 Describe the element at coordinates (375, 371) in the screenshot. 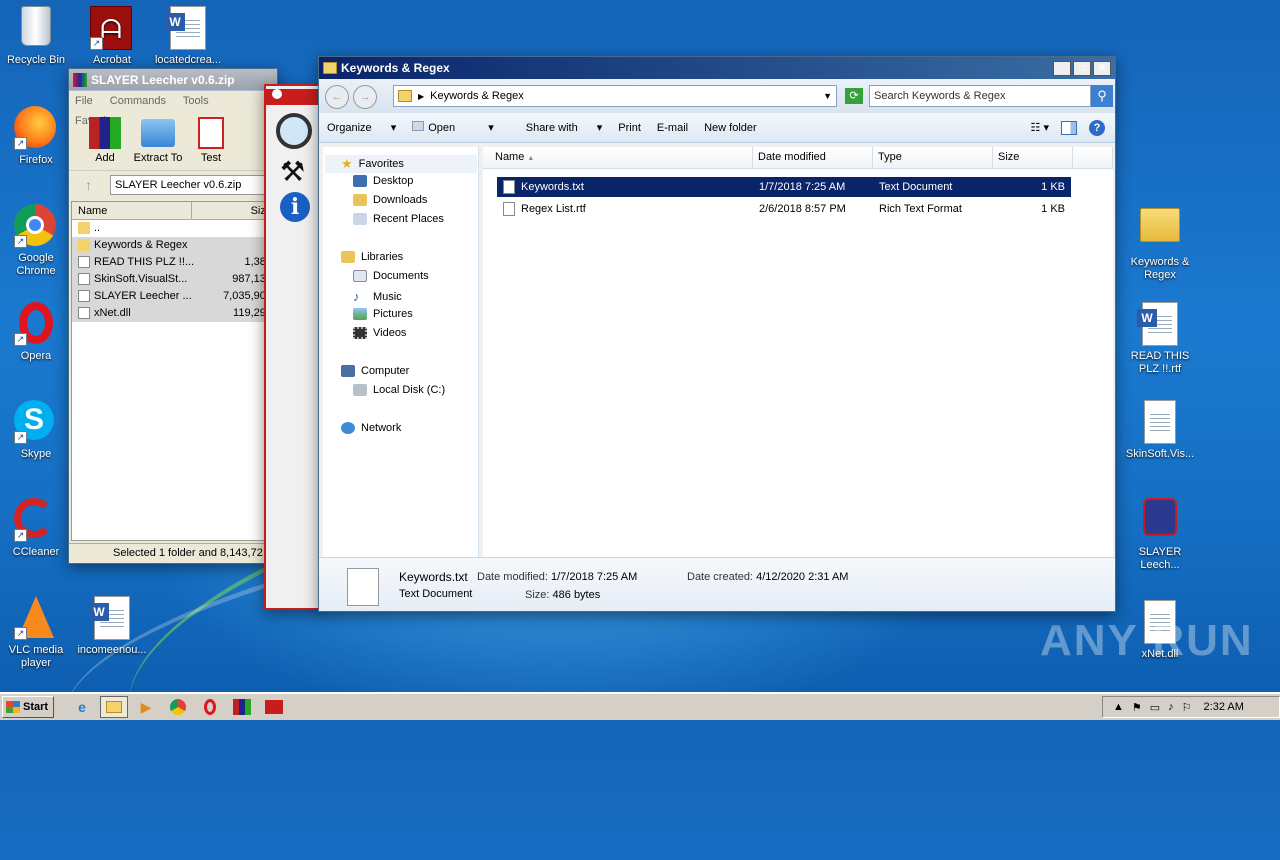

I see `nav-computer: Computer` at that location.